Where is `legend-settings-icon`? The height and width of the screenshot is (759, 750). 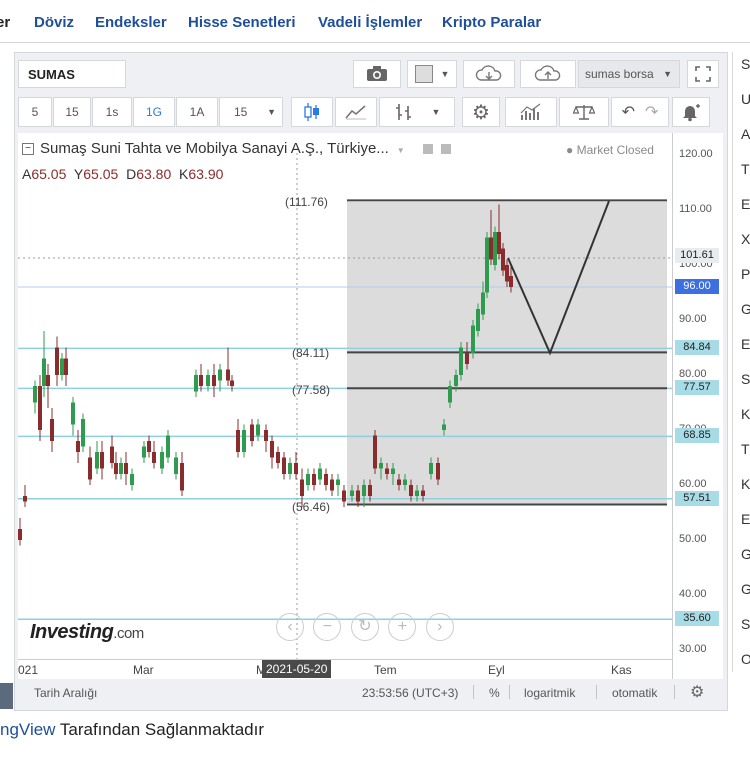 legend-settings-icon is located at coordinates (427, 149).